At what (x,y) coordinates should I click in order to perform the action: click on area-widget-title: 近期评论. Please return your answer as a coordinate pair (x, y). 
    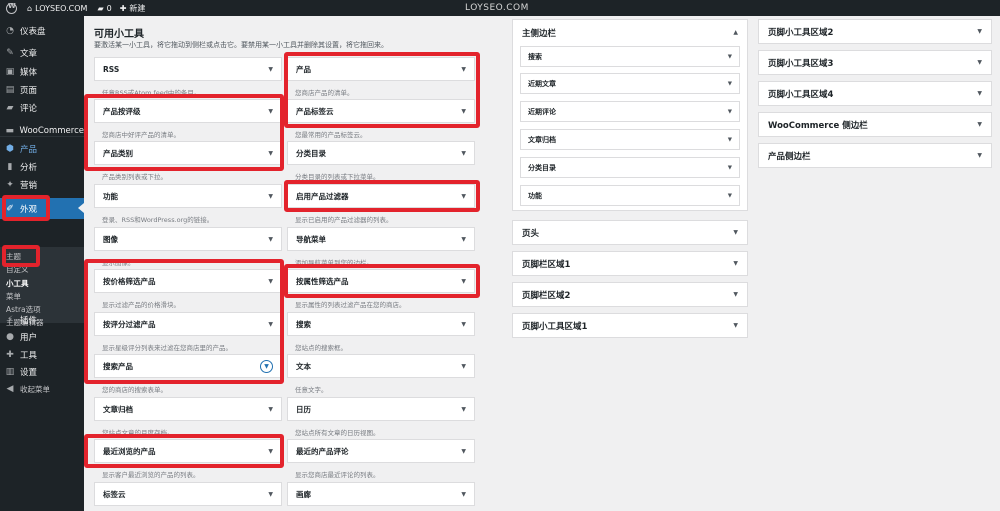
    Looking at the image, I should click on (542, 111).